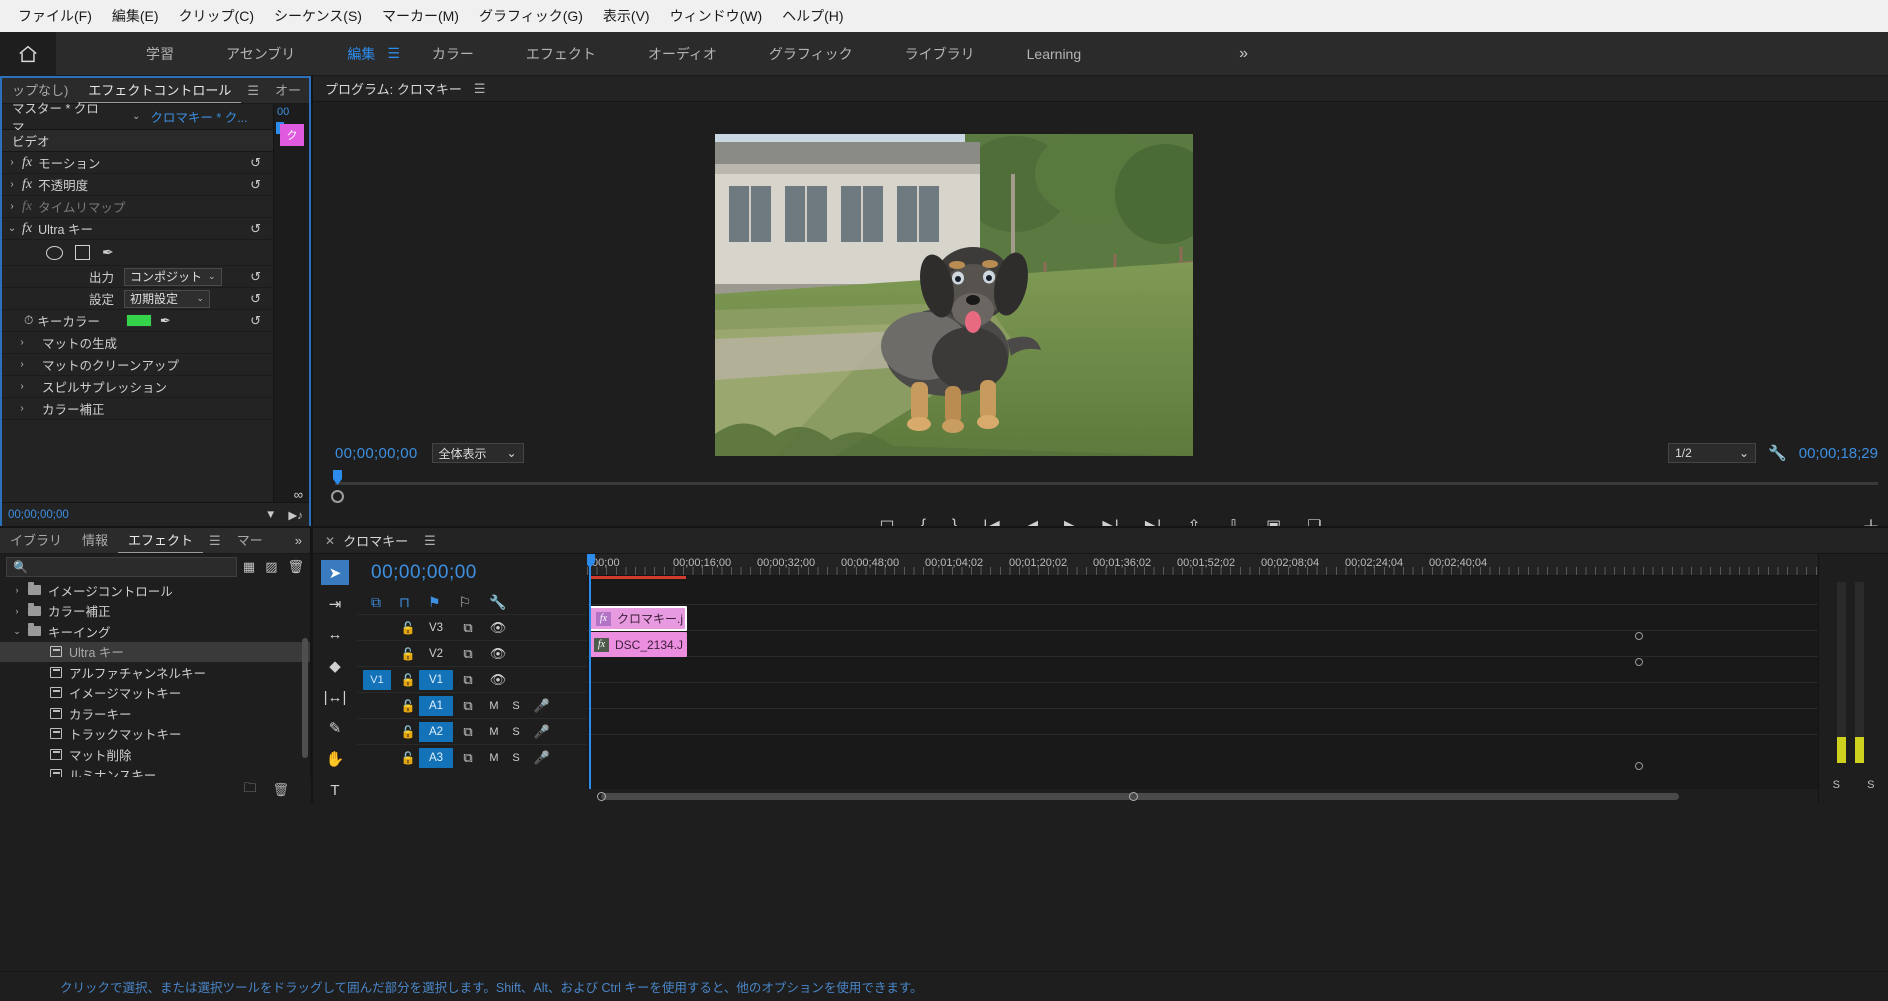 Image resolution: width=1888 pixels, height=1001 pixels. What do you see at coordinates (54, 252) in the screenshot?
I see `ellipse-mask-icon` at bounding box center [54, 252].